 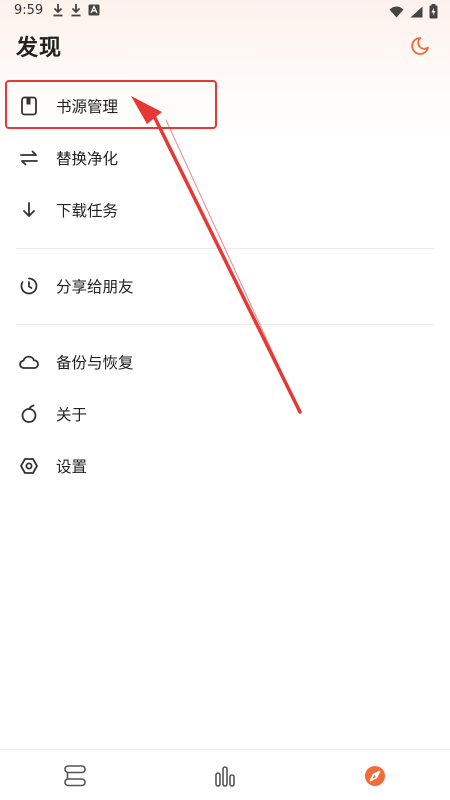 I want to click on signal-icon, so click(x=416, y=11).